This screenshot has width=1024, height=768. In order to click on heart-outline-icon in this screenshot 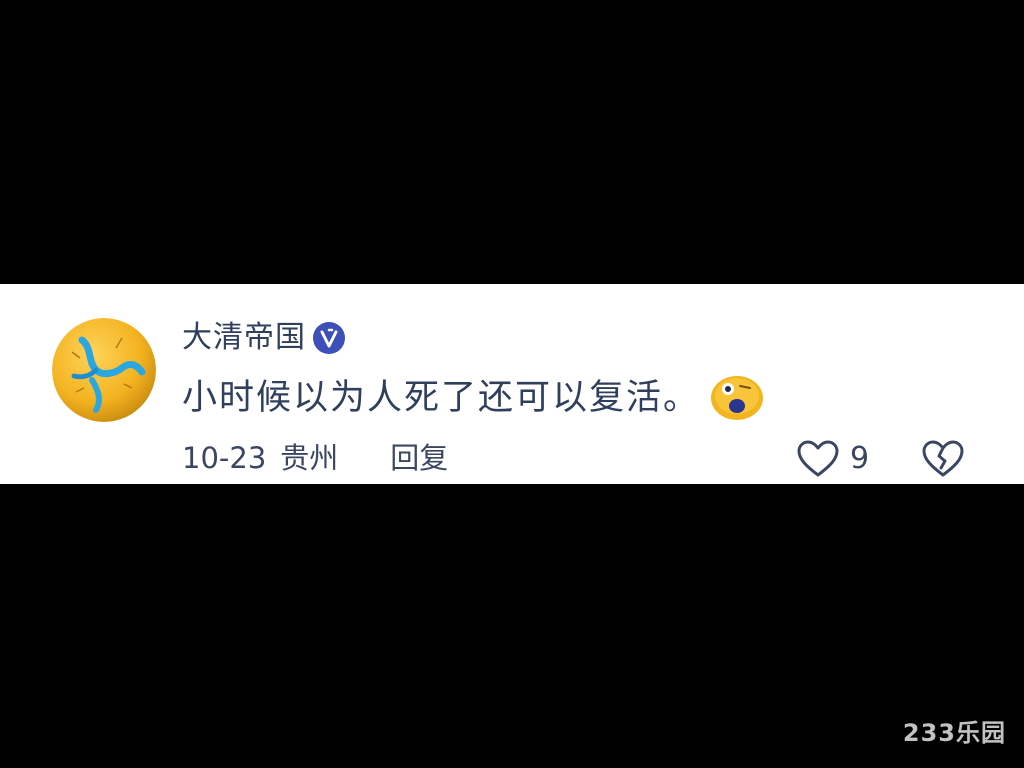, I will do `click(818, 459)`.